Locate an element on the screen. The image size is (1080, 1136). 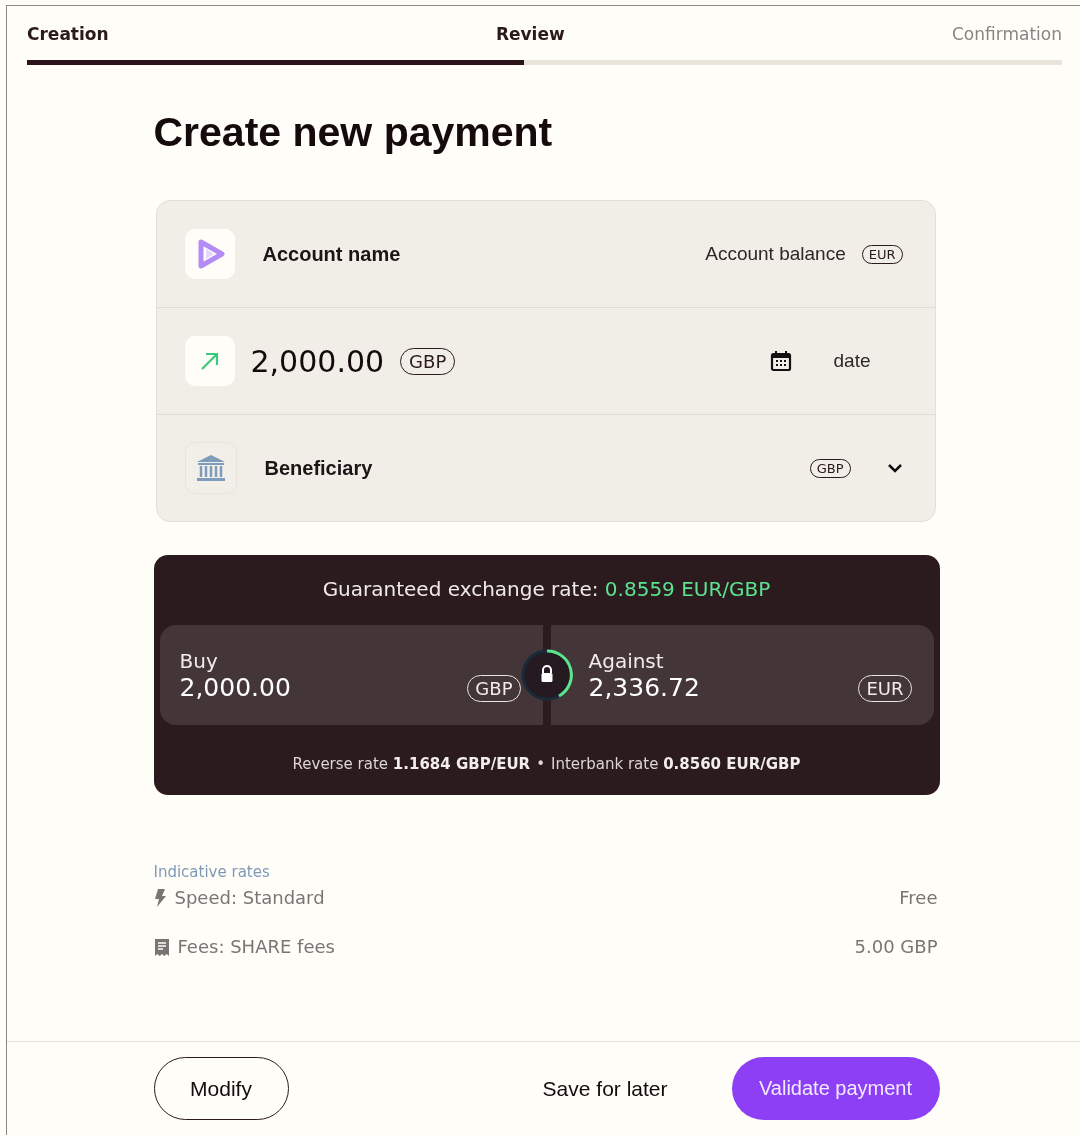
page-title: Create new payment is located at coordinates (353, 132).